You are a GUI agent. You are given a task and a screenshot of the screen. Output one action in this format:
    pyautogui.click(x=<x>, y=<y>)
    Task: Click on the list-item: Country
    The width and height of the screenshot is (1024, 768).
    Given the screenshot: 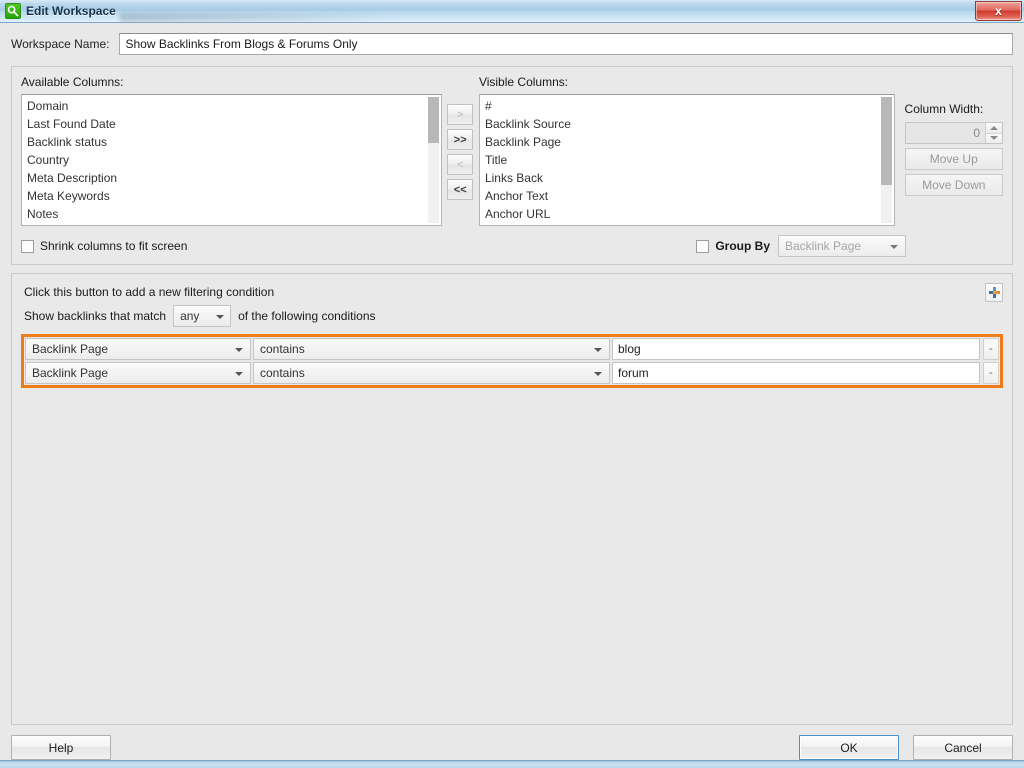 What is the action you would take?
    pyautogui.click(x=231, y=160)
    